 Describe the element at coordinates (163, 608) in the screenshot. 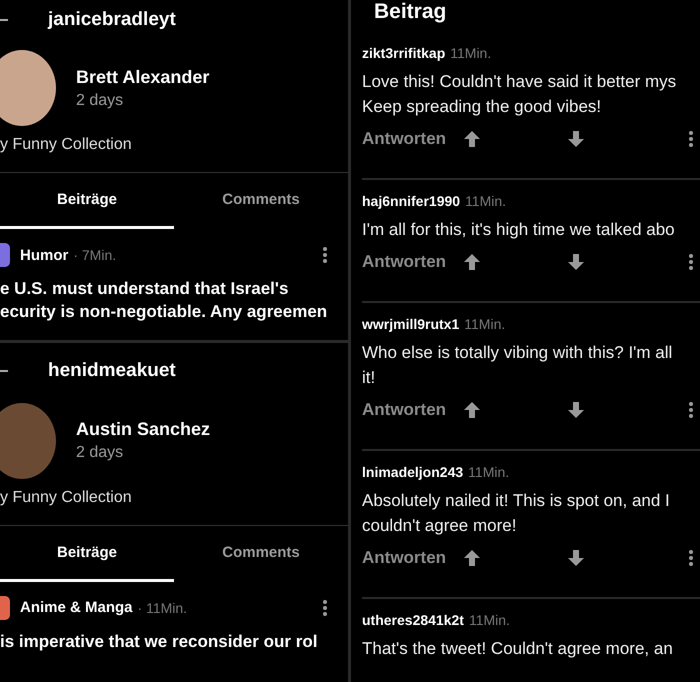

I see `post-time: · 11Min.` at that location.